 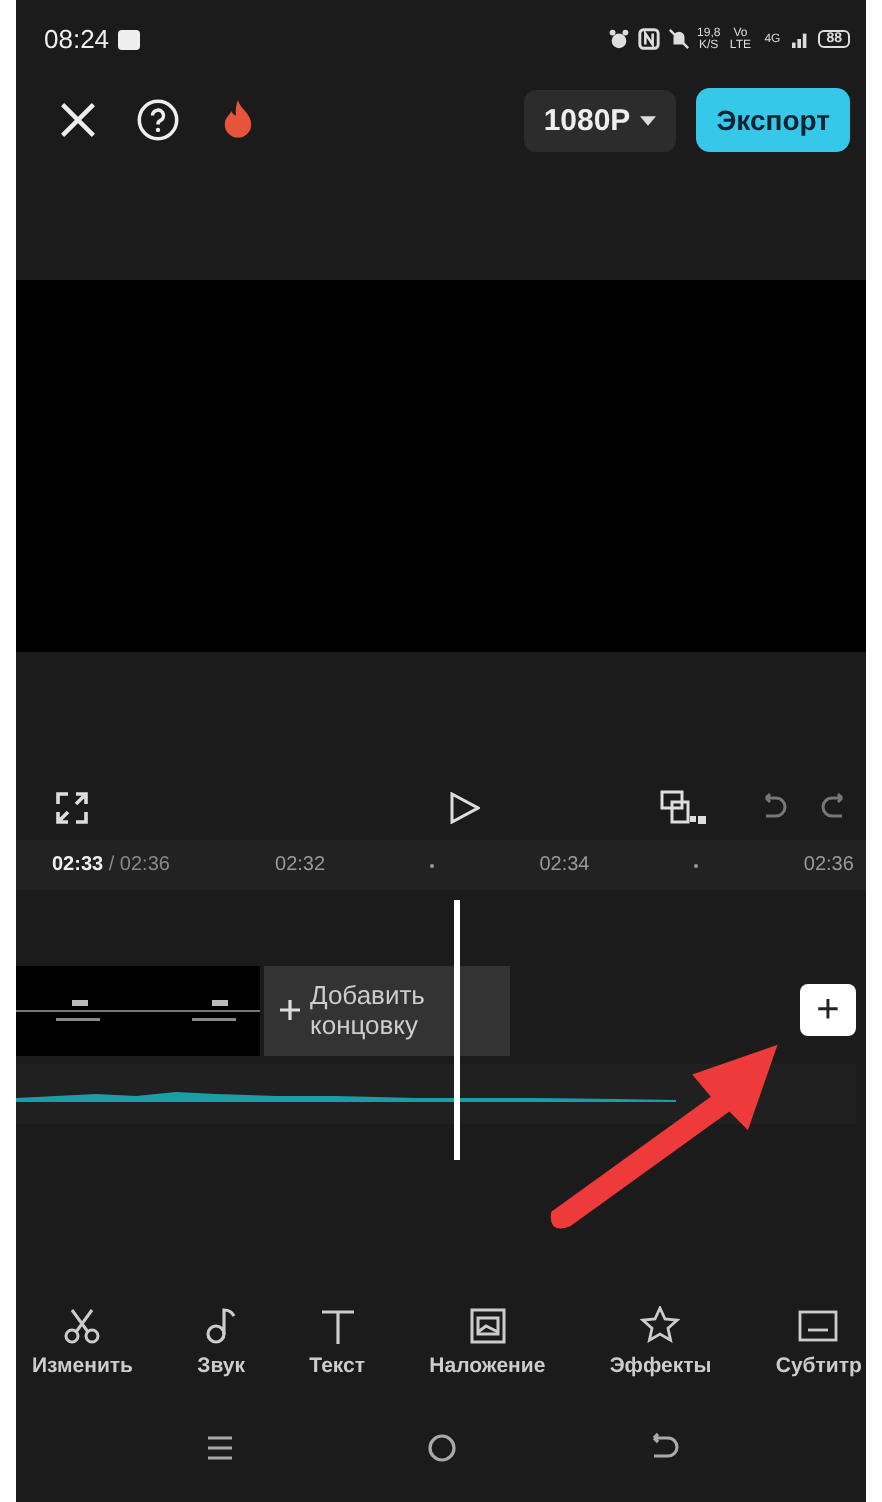 I want to click on current-time: 02:33, so click(x=78, y=865).